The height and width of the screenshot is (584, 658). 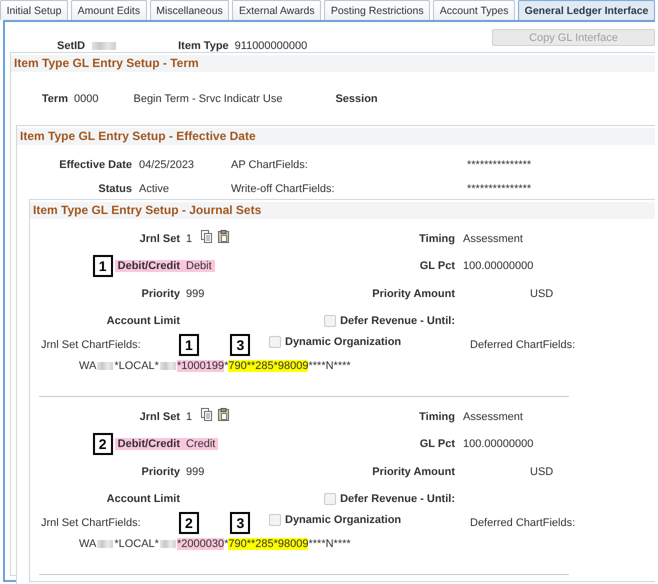 I want to click on tab: Miscellaneous, so click(x=190, y=10).